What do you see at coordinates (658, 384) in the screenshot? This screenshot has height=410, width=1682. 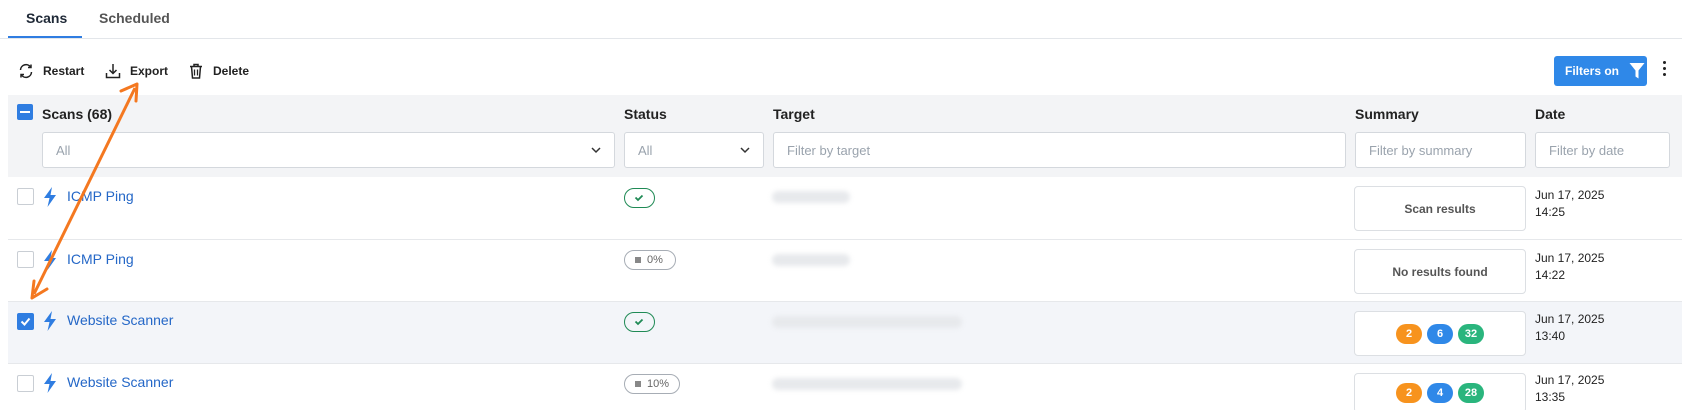 I see `progress-value: 10%` at bounding box center [658, 384].